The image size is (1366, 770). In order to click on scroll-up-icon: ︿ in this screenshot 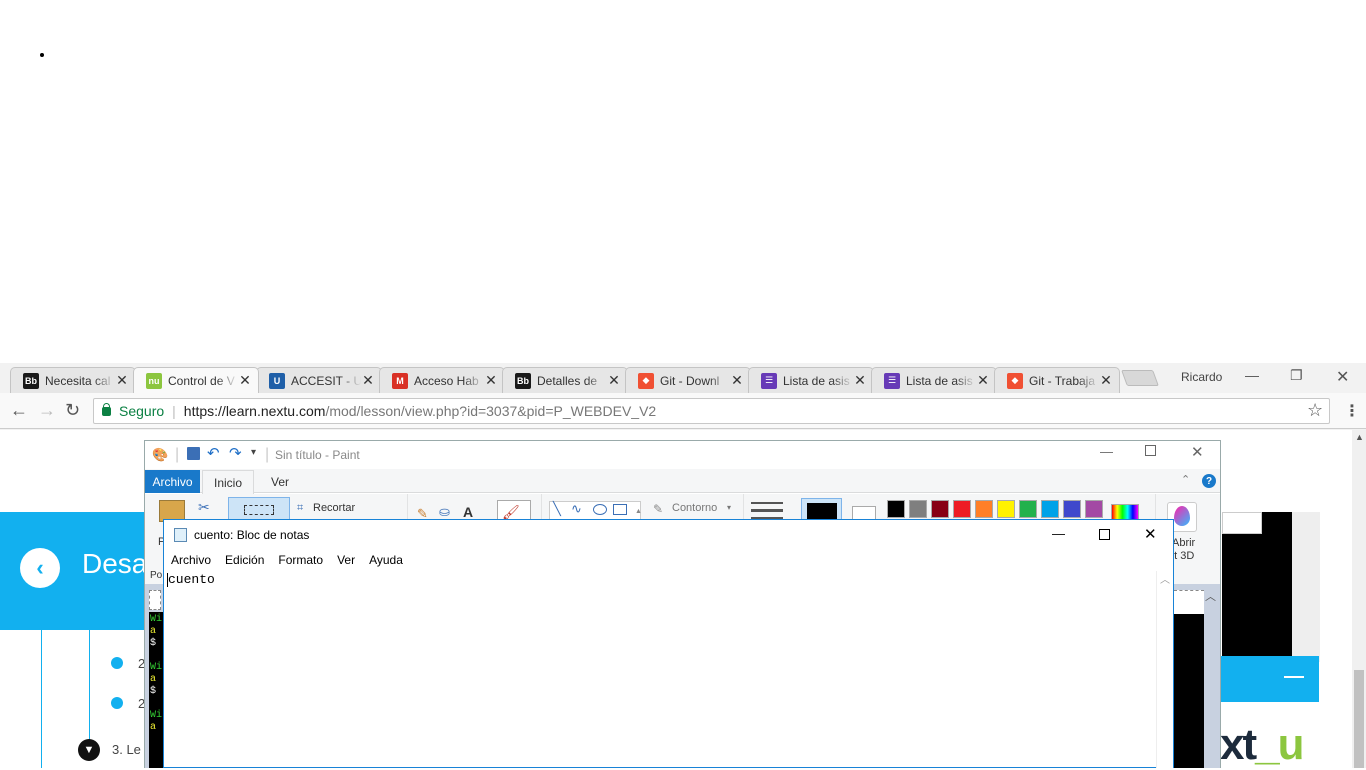, I will do `click(1165, 578)`.